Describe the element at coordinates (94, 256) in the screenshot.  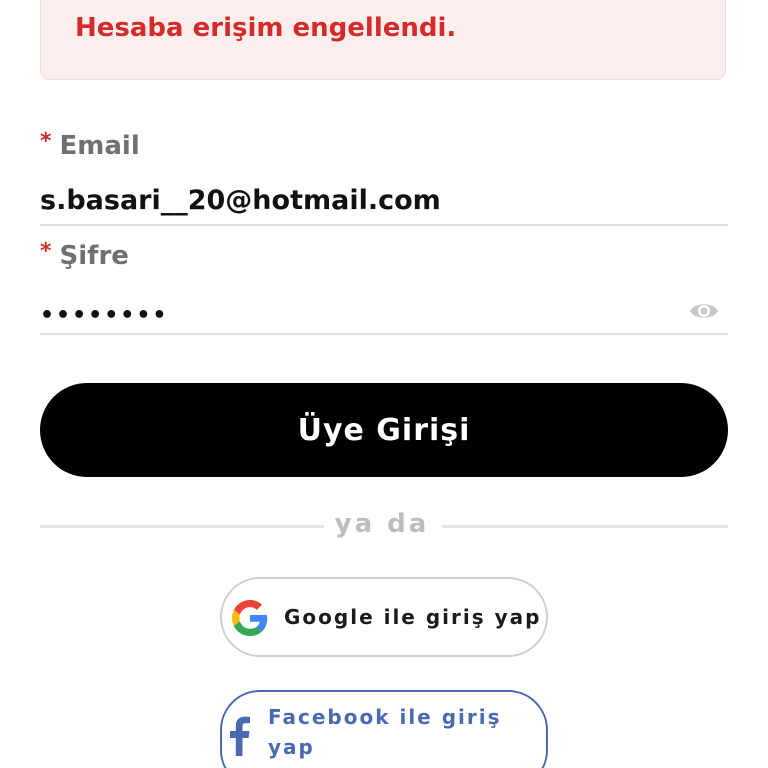
I see `password-label-text: Şifre` at that location.